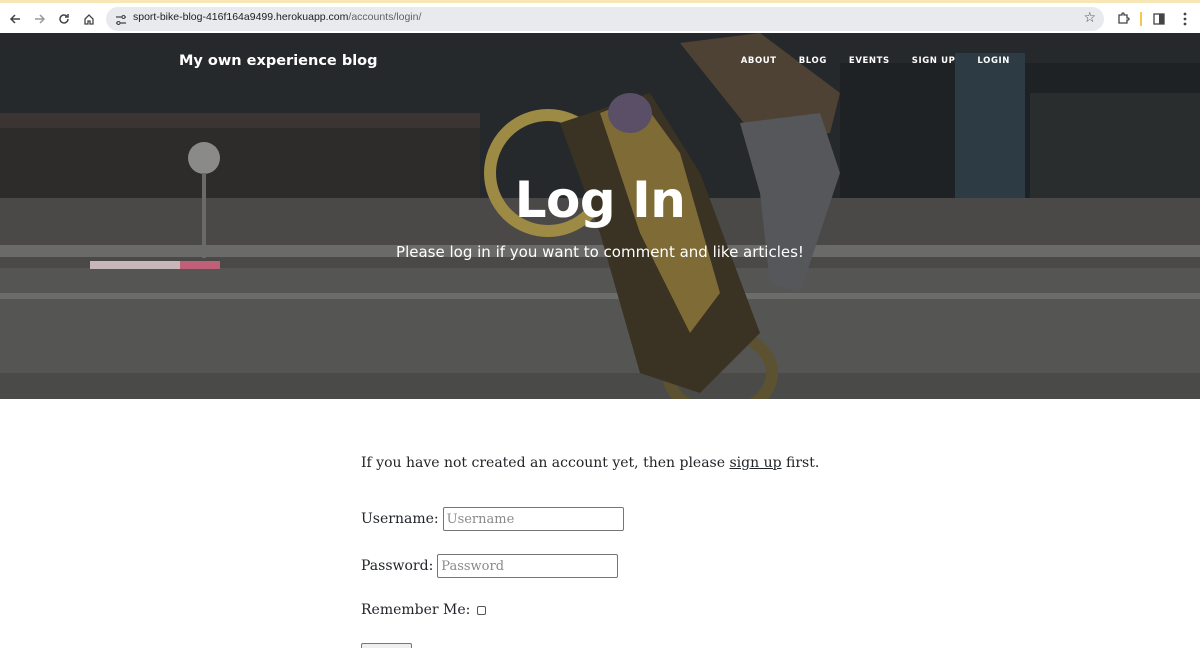 The height and width of the screenshot is (648, 1200). Describe the element at coordinates (533, 519) in the screenshot. I see `username-field` at that location.